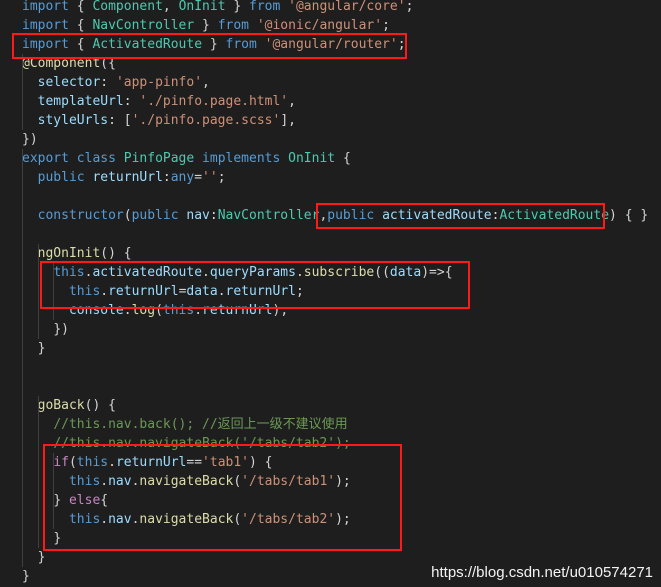 This screenshot has width=661, height=587. Describe the element at coordinates (186, 291) in the screenshot. I see `code-line: this.returnUrl=data.returnUrl;` at that location.